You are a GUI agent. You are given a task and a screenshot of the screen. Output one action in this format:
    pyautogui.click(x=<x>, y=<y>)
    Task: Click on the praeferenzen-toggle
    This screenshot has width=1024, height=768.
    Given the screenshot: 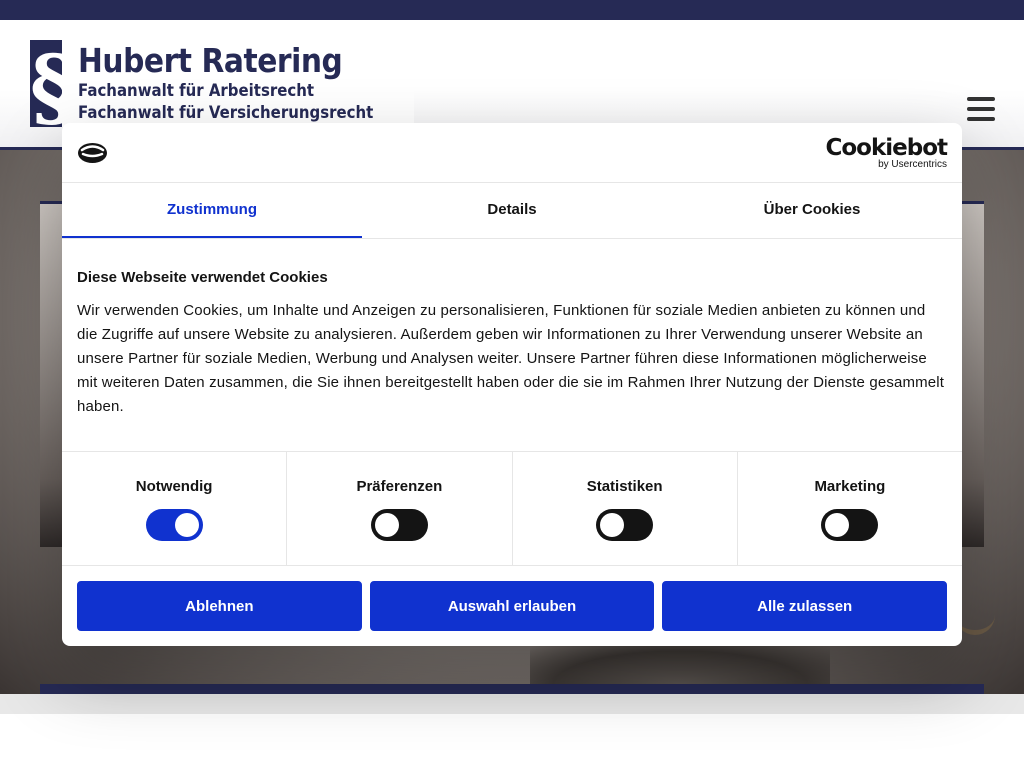 What is the action you would take?
    pyautogui.click(x=399, y=525)
    